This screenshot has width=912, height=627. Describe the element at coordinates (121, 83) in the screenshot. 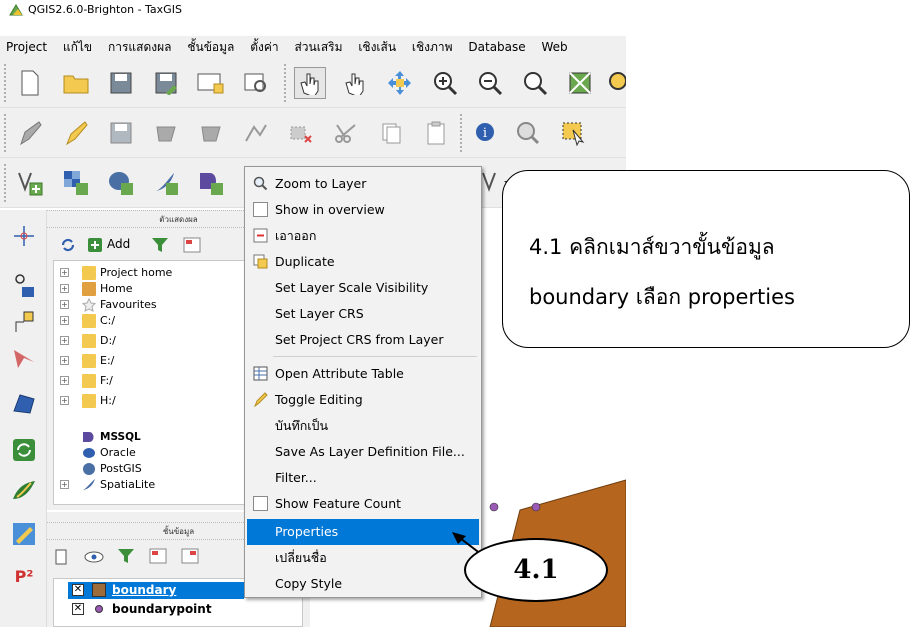

I see `save-project-icon` at that location.